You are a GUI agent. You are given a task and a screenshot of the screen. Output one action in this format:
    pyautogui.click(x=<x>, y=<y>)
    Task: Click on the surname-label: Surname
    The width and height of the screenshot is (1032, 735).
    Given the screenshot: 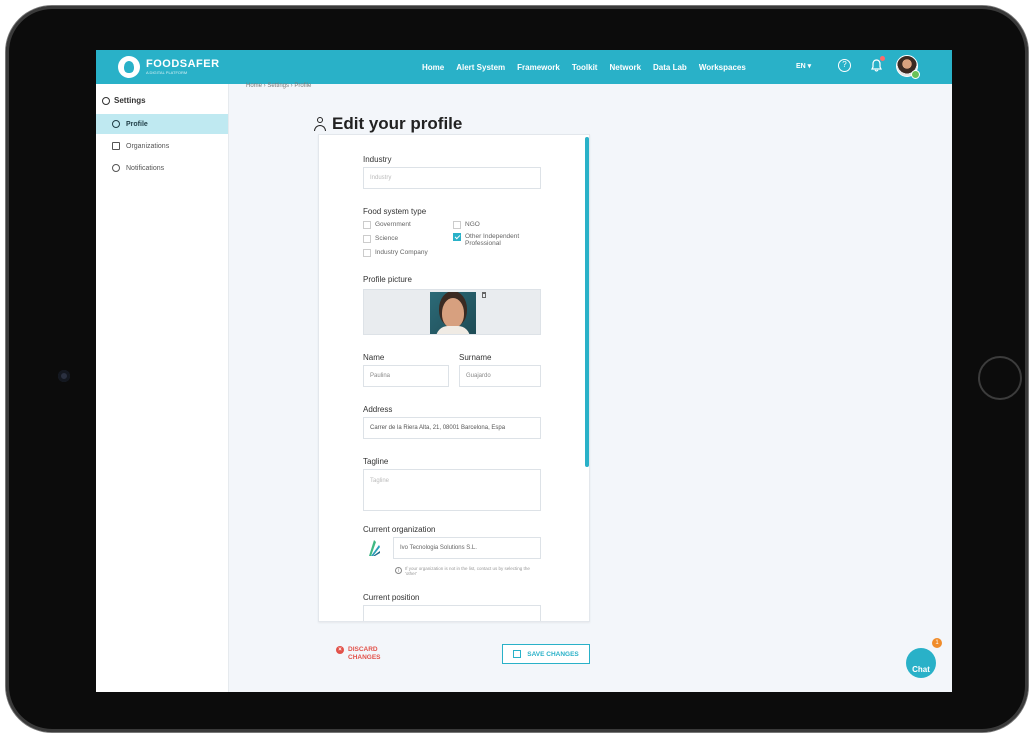 What is the action you would take?
    pyautogui.click(x=475, y=357)
    